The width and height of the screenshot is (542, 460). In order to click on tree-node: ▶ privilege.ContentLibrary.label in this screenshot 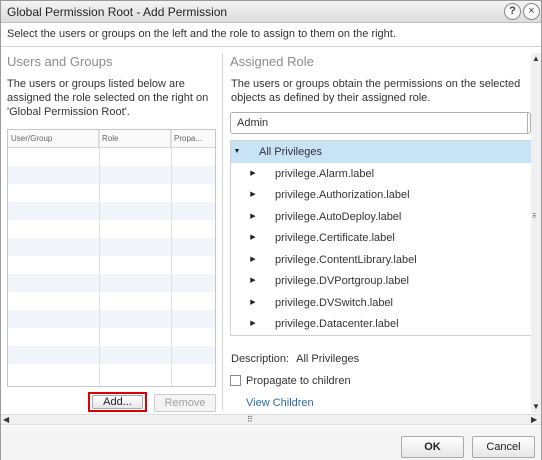, I will do `click(381, 260)`.